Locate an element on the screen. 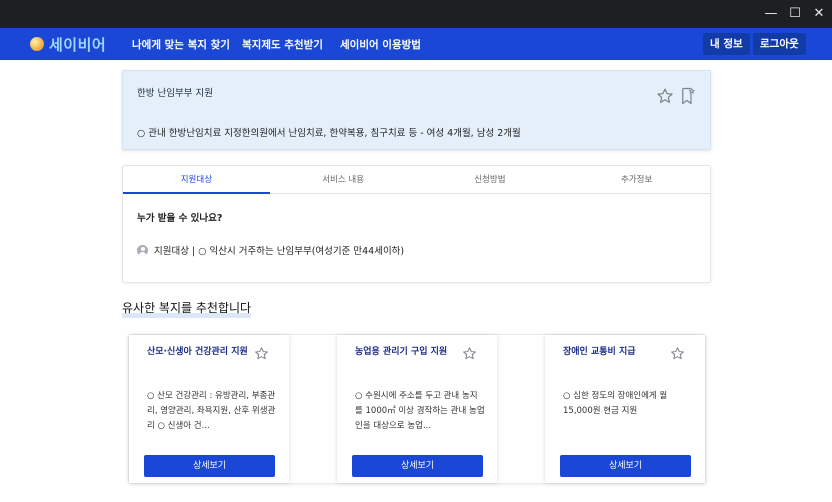  close-button: ✕ is located at coordinates (819, 14).